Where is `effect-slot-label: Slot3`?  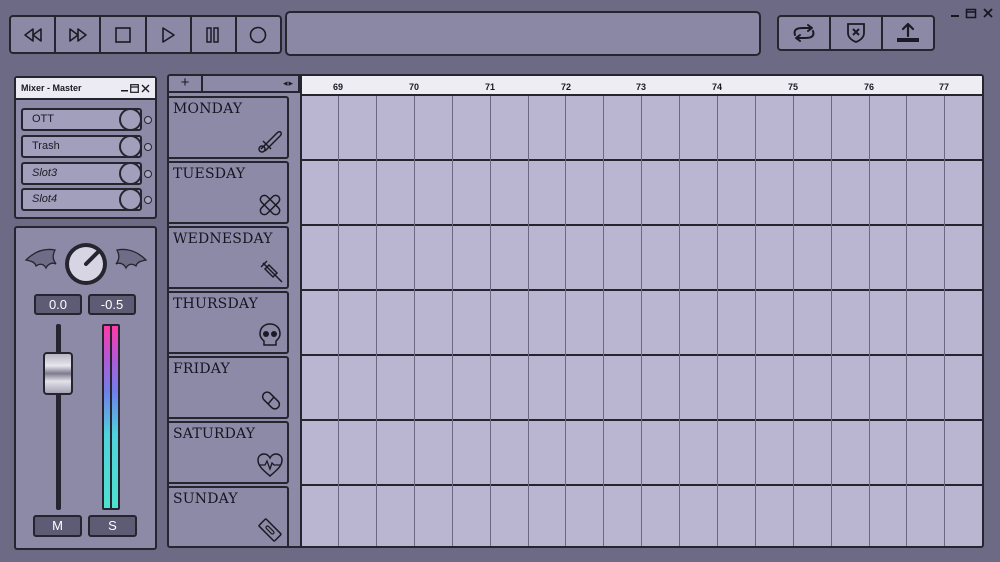 effect-slot-label: Slot3 is located at coordinates (45, 173).